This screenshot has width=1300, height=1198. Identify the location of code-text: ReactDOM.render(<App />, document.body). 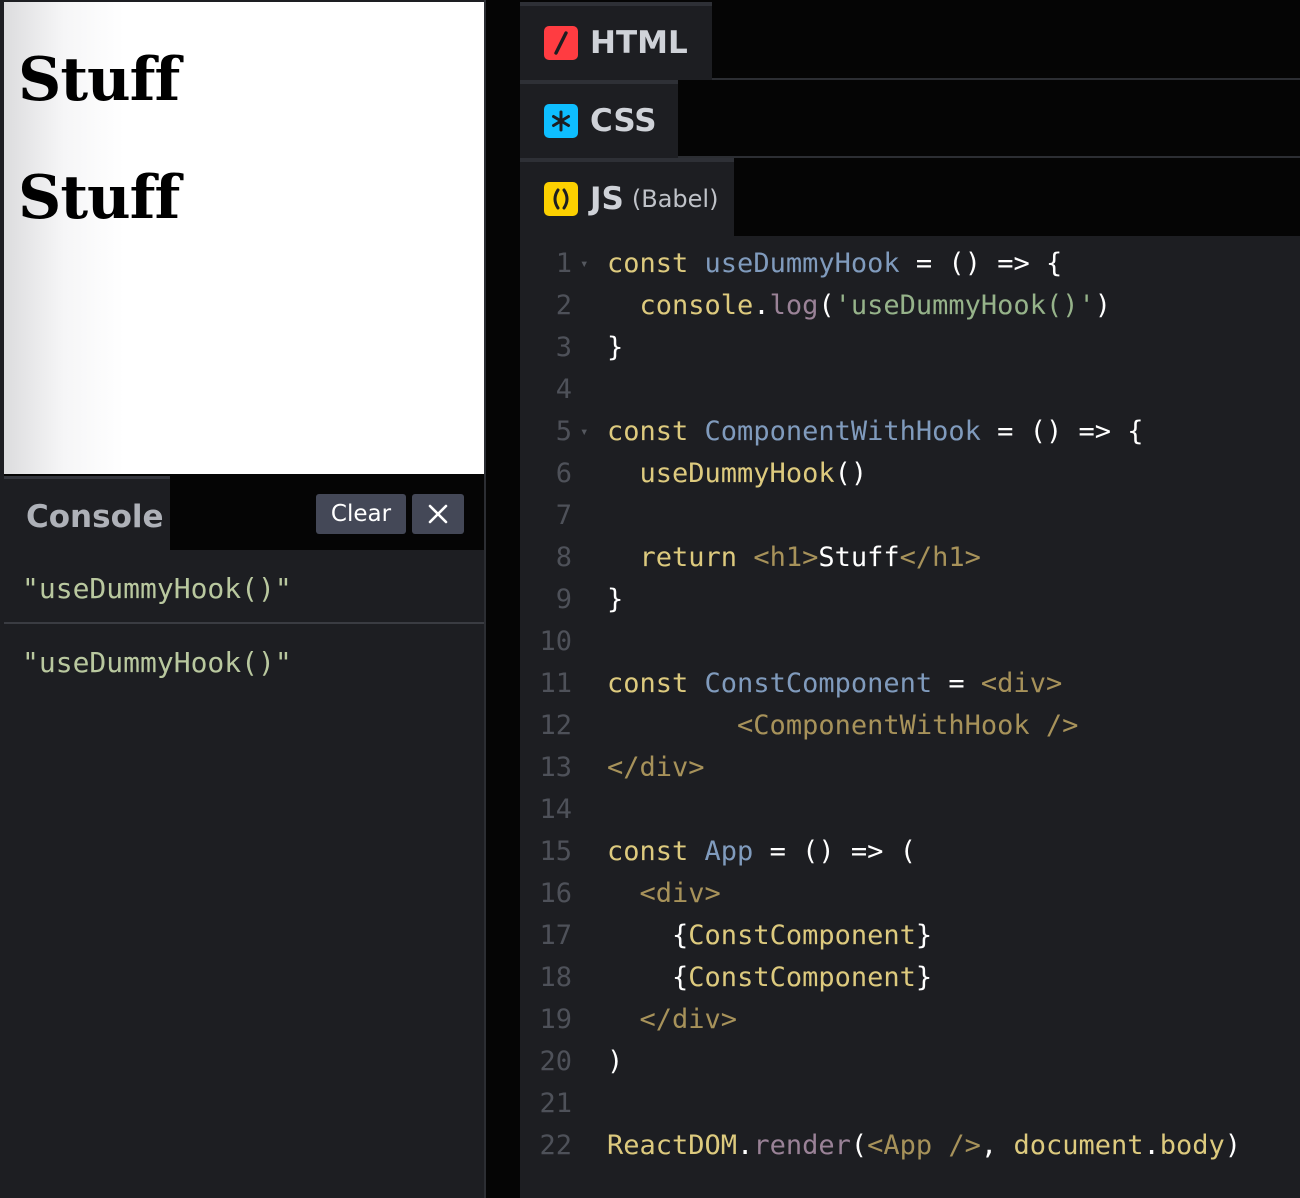
(924, 1145).